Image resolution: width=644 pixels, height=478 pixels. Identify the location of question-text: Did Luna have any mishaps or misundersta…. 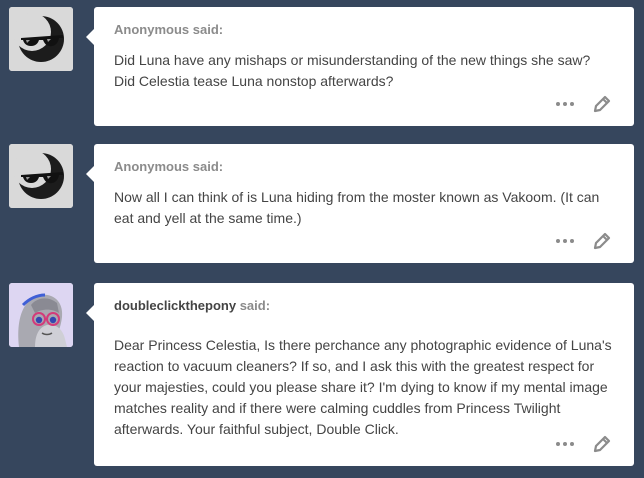
(352, 70).